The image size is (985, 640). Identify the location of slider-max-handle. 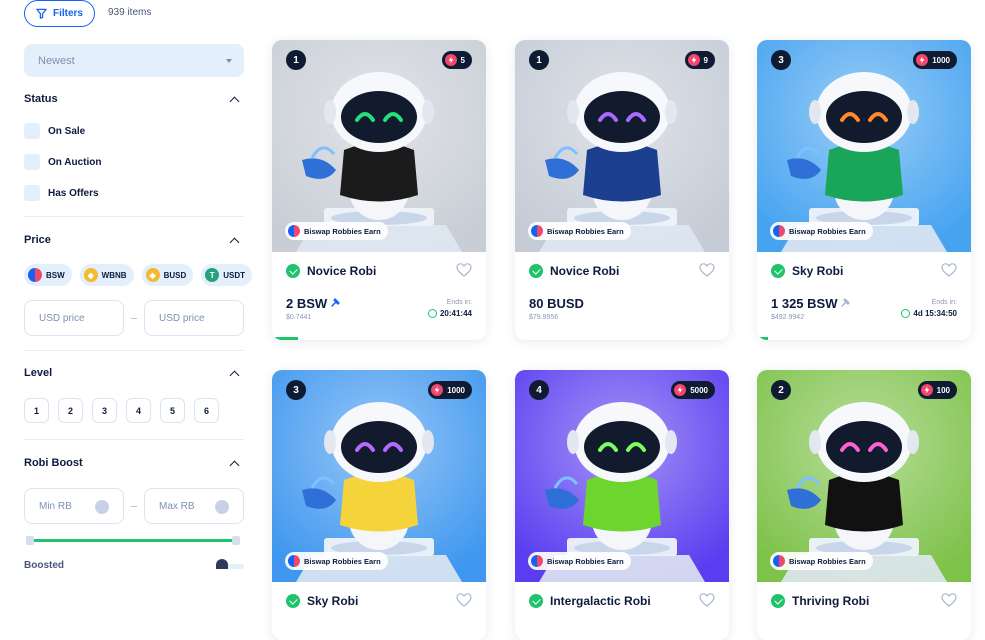
(236, 540).